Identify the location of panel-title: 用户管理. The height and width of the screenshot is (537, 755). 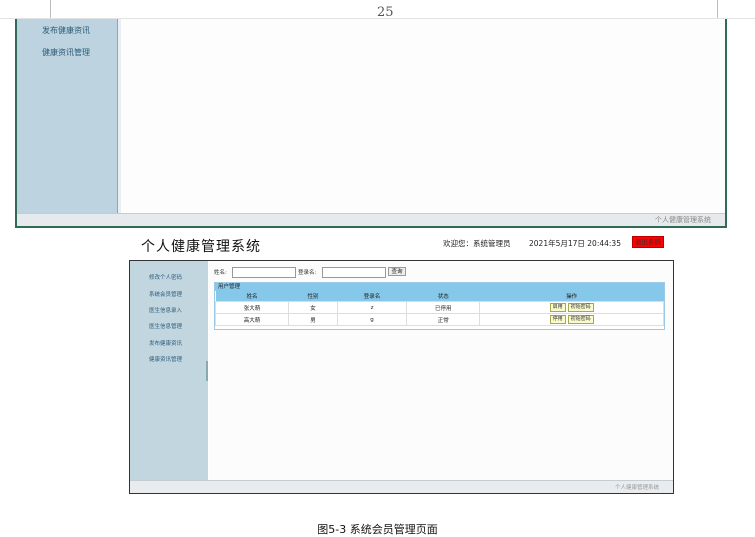
(439, 287).